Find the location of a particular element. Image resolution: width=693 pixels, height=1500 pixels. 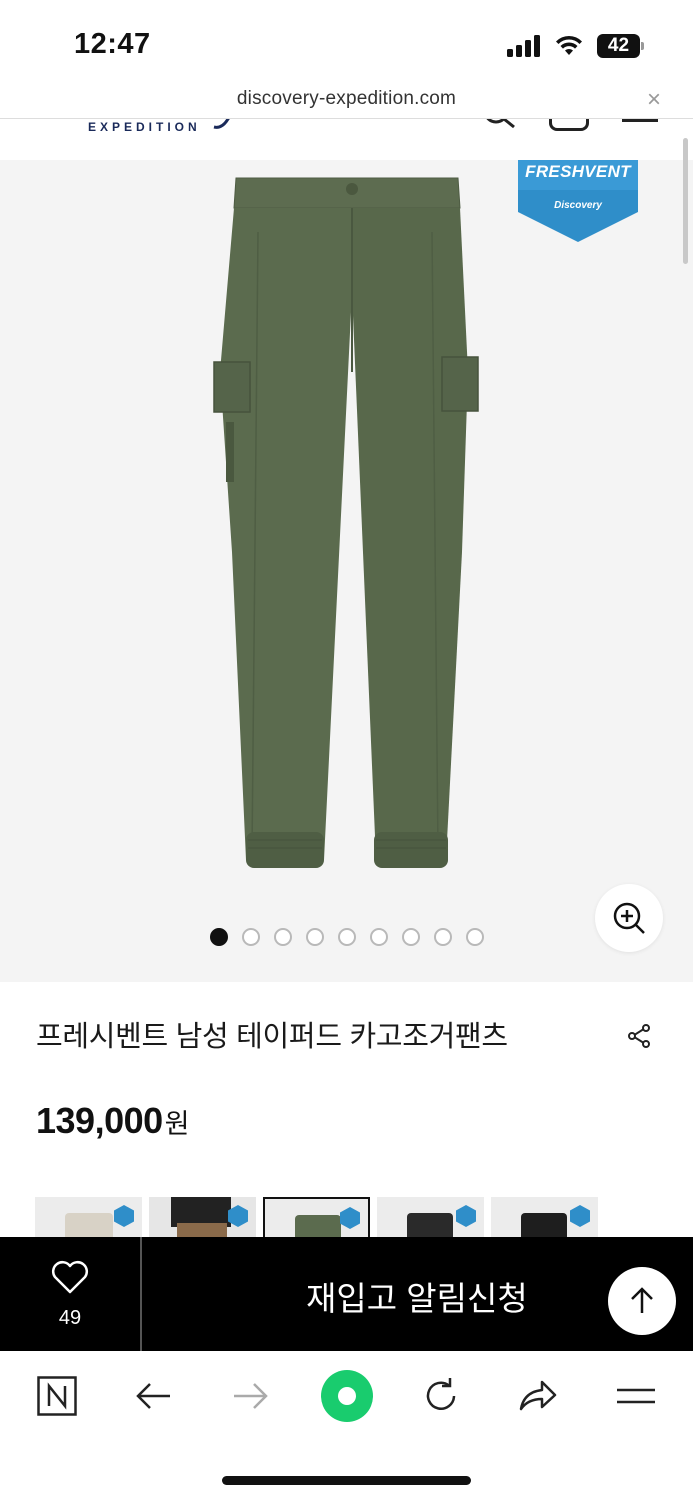

badge-brand: Discovery is located at coordinates (578, 205).